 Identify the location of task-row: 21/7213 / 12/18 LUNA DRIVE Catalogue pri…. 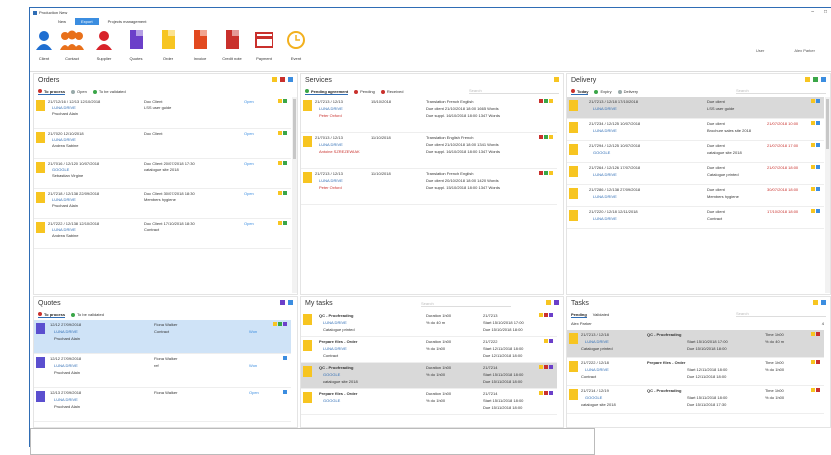
(695, 344).